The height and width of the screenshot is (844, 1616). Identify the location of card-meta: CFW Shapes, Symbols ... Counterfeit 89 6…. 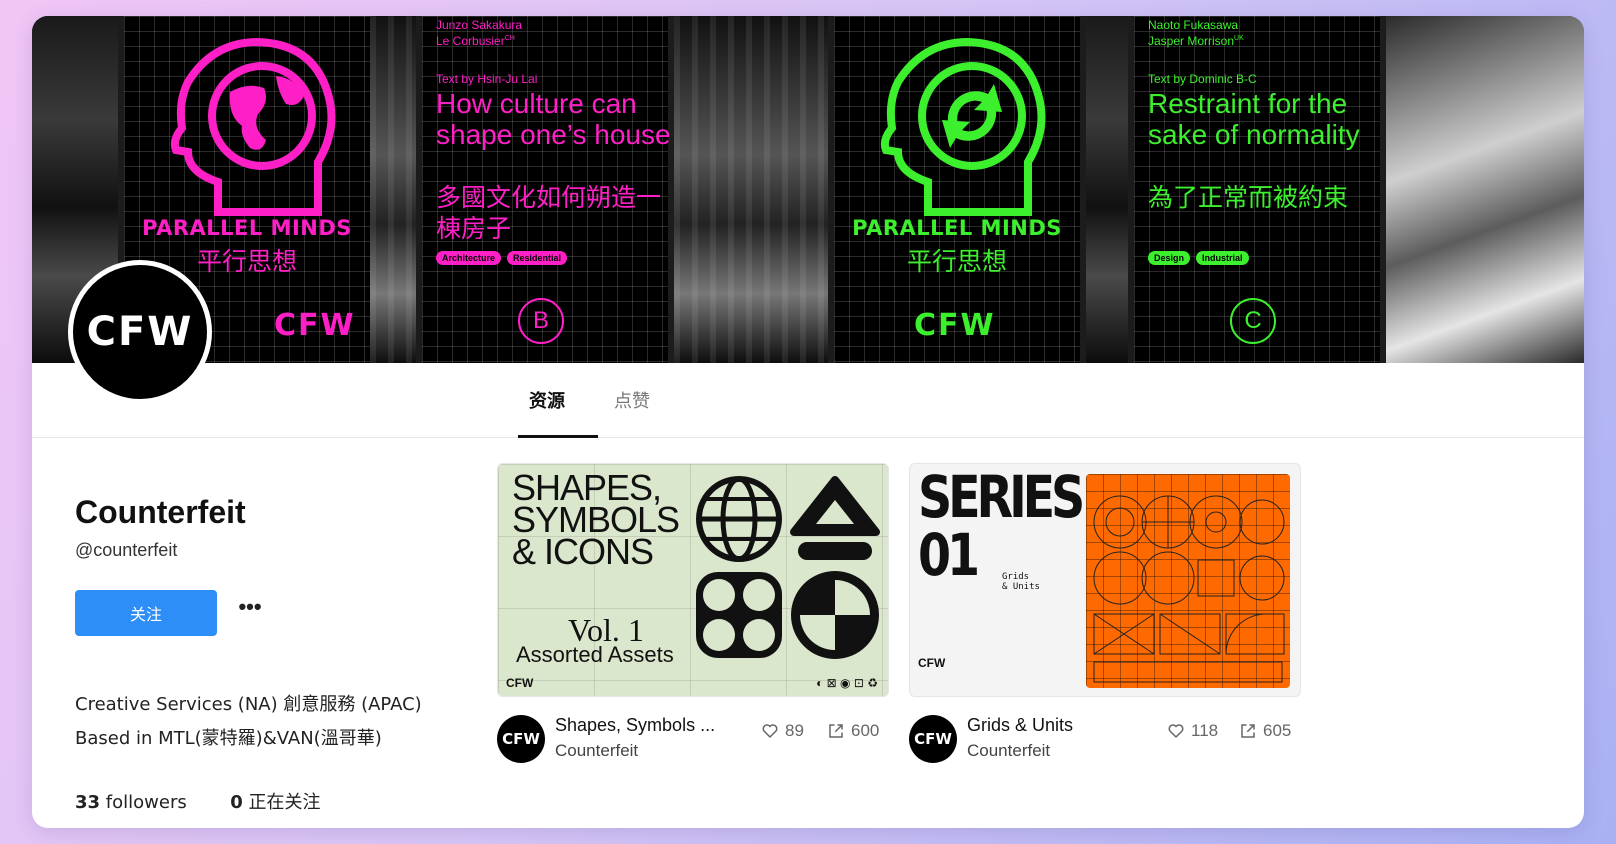
(693, 746).